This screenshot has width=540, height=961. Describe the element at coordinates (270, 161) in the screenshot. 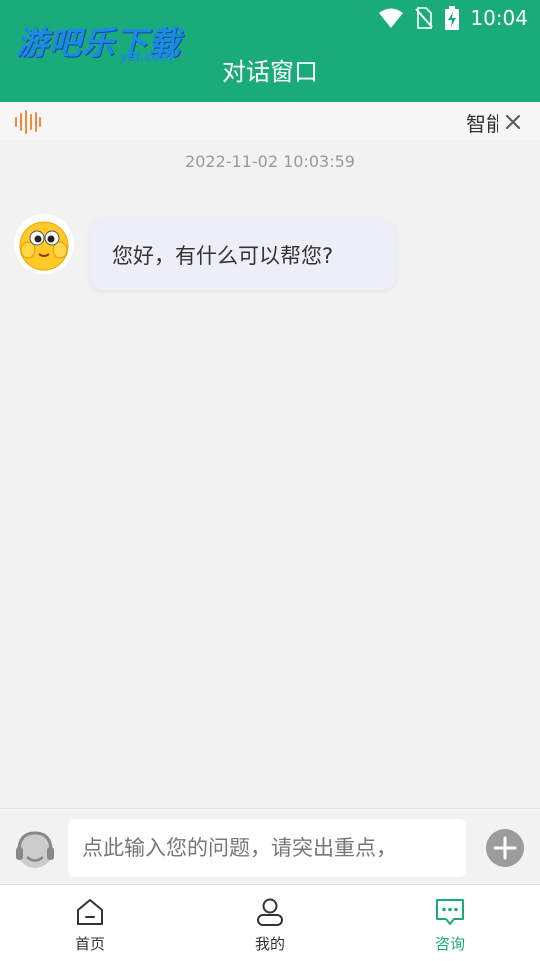

I see `message-timestamp: 2022-11-02 10:03:59` at that location.